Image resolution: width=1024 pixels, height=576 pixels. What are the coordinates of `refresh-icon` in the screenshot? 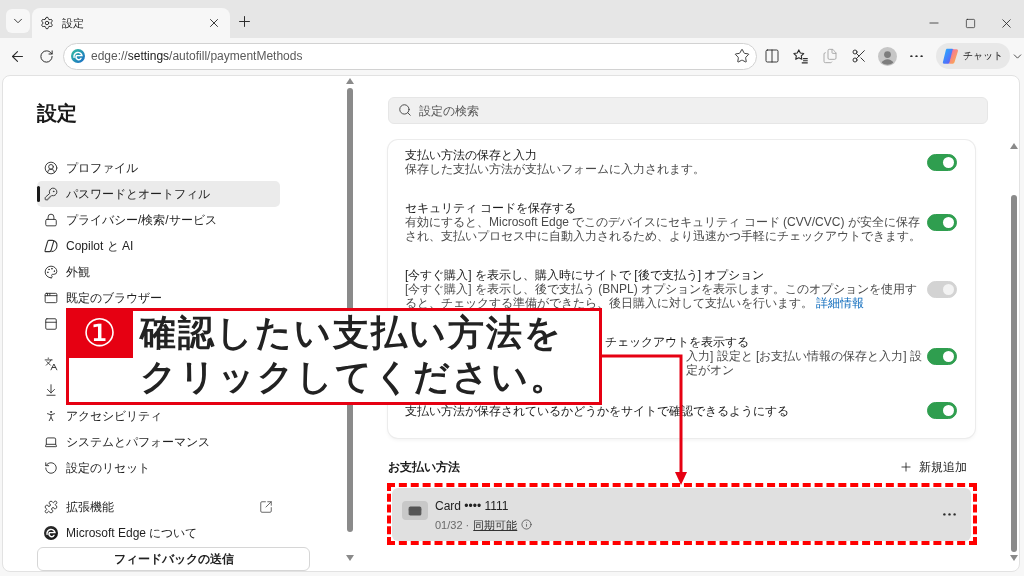 It's located at (46, 56).